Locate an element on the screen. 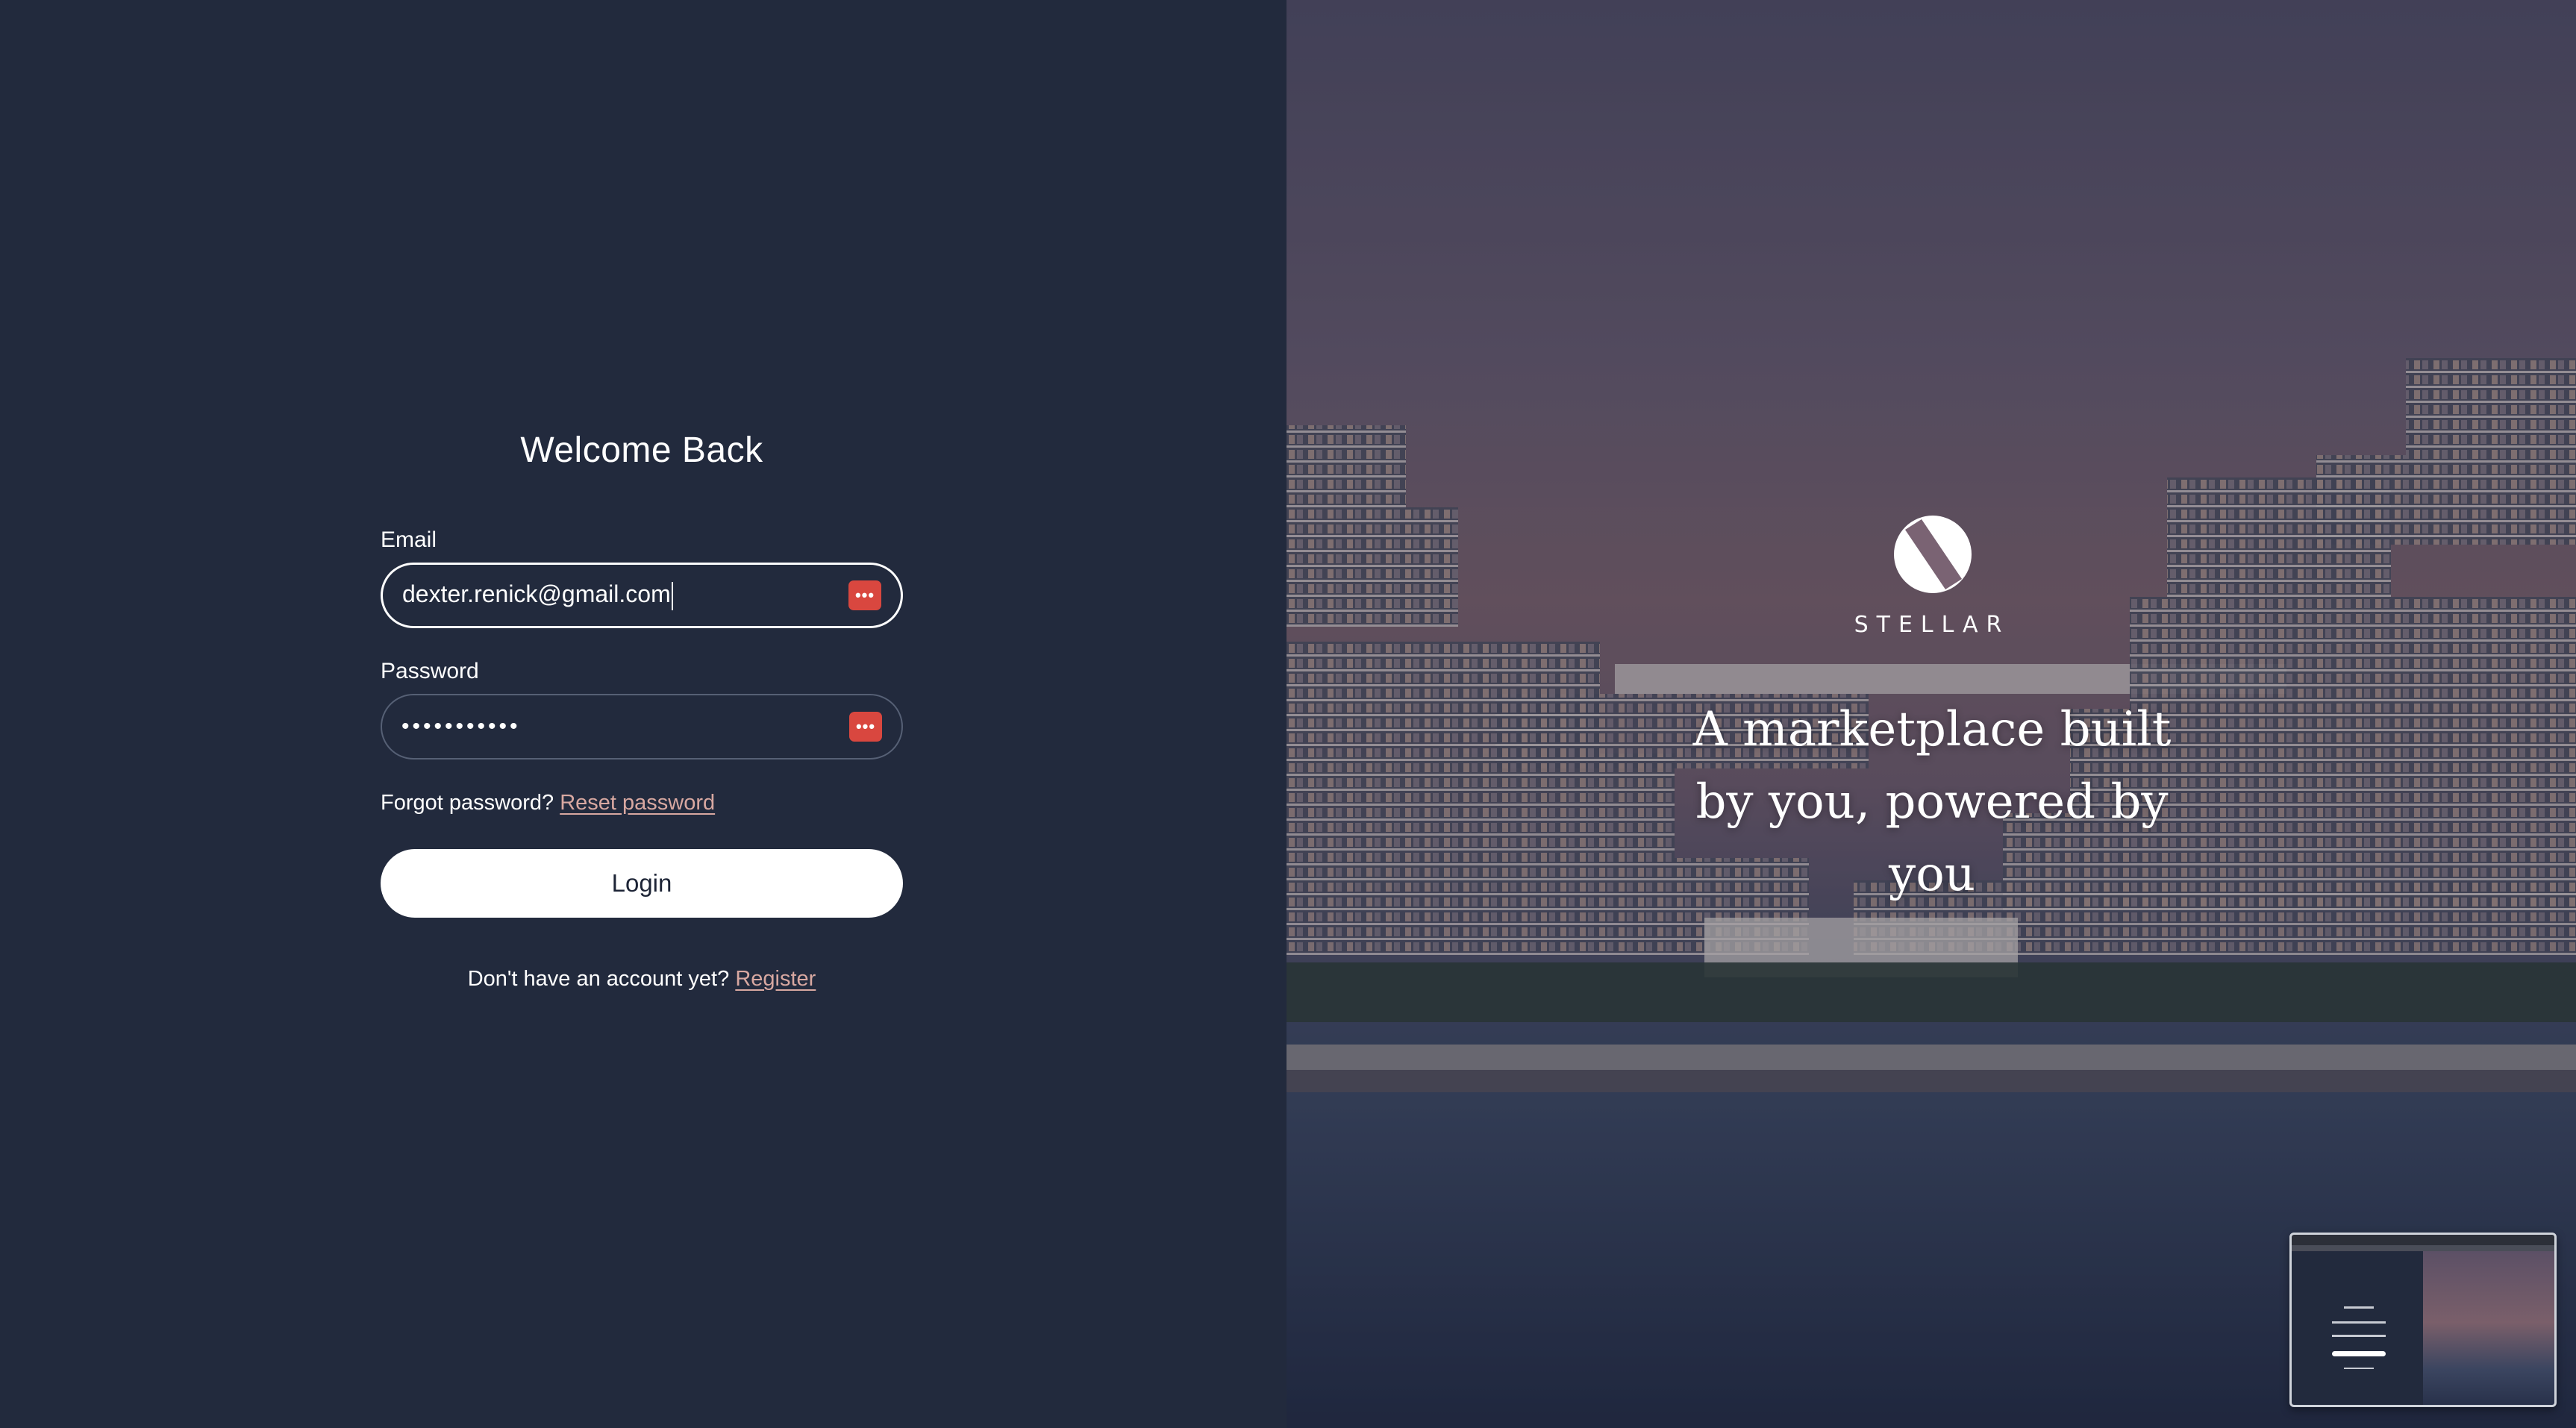 The height and width of the screenshot is (1428, 2576). email-field: dexter.renick@gmail.com ••• is located at coordinates (642, 595).